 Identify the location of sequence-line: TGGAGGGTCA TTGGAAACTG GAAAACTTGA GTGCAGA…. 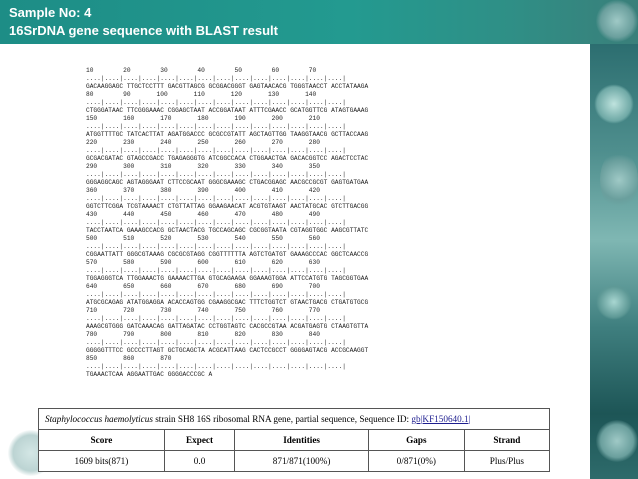
(227, 278).